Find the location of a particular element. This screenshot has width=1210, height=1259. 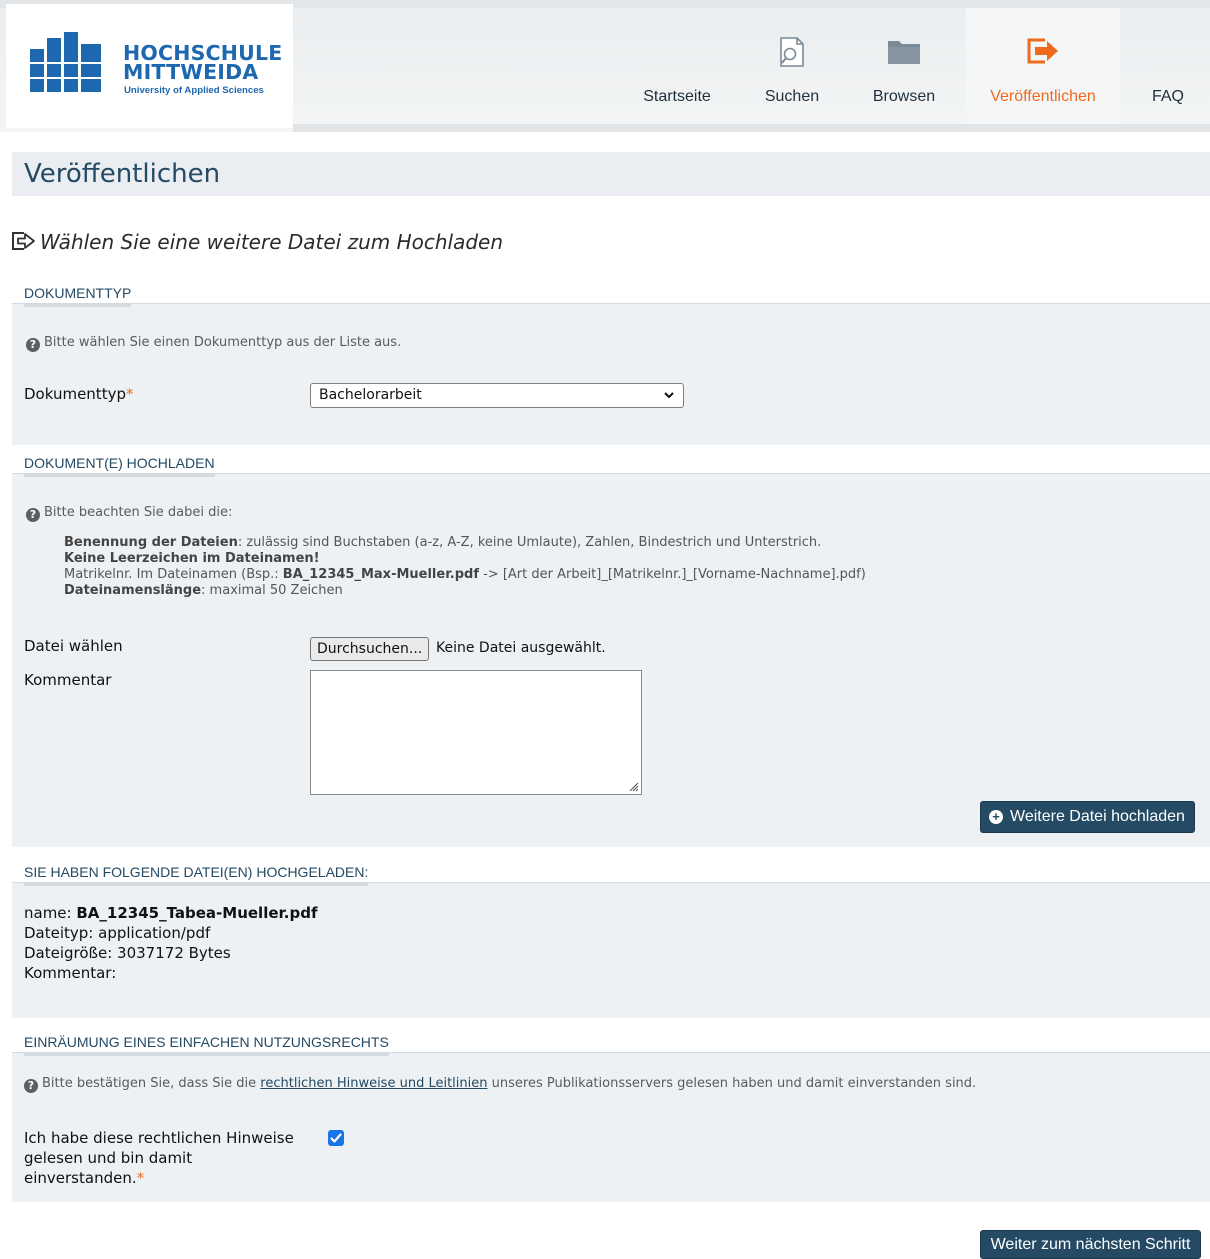

doctype-label: Dokumenttyp* is located at coordinates (78, 394).